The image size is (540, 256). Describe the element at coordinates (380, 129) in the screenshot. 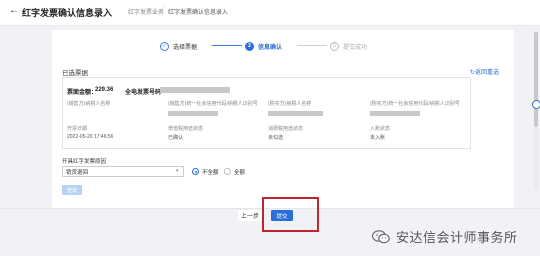

I see `field-label-booking-status: 入账状态` at that location.